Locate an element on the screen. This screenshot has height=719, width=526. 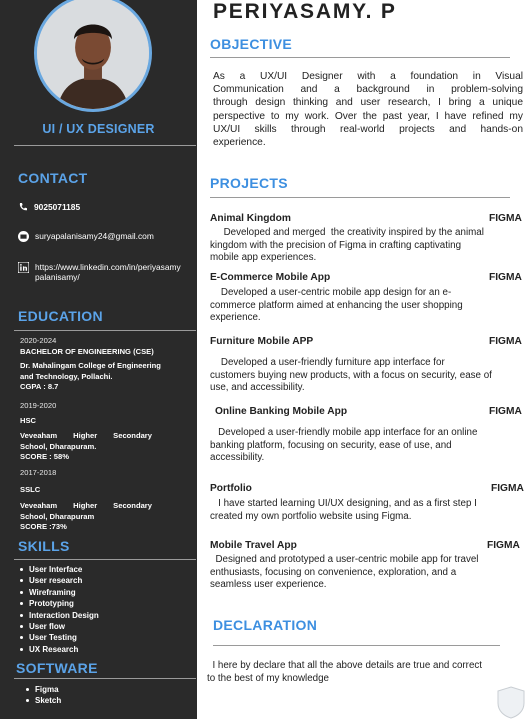
software-item: Sketch is located at coordinates (43, 700).